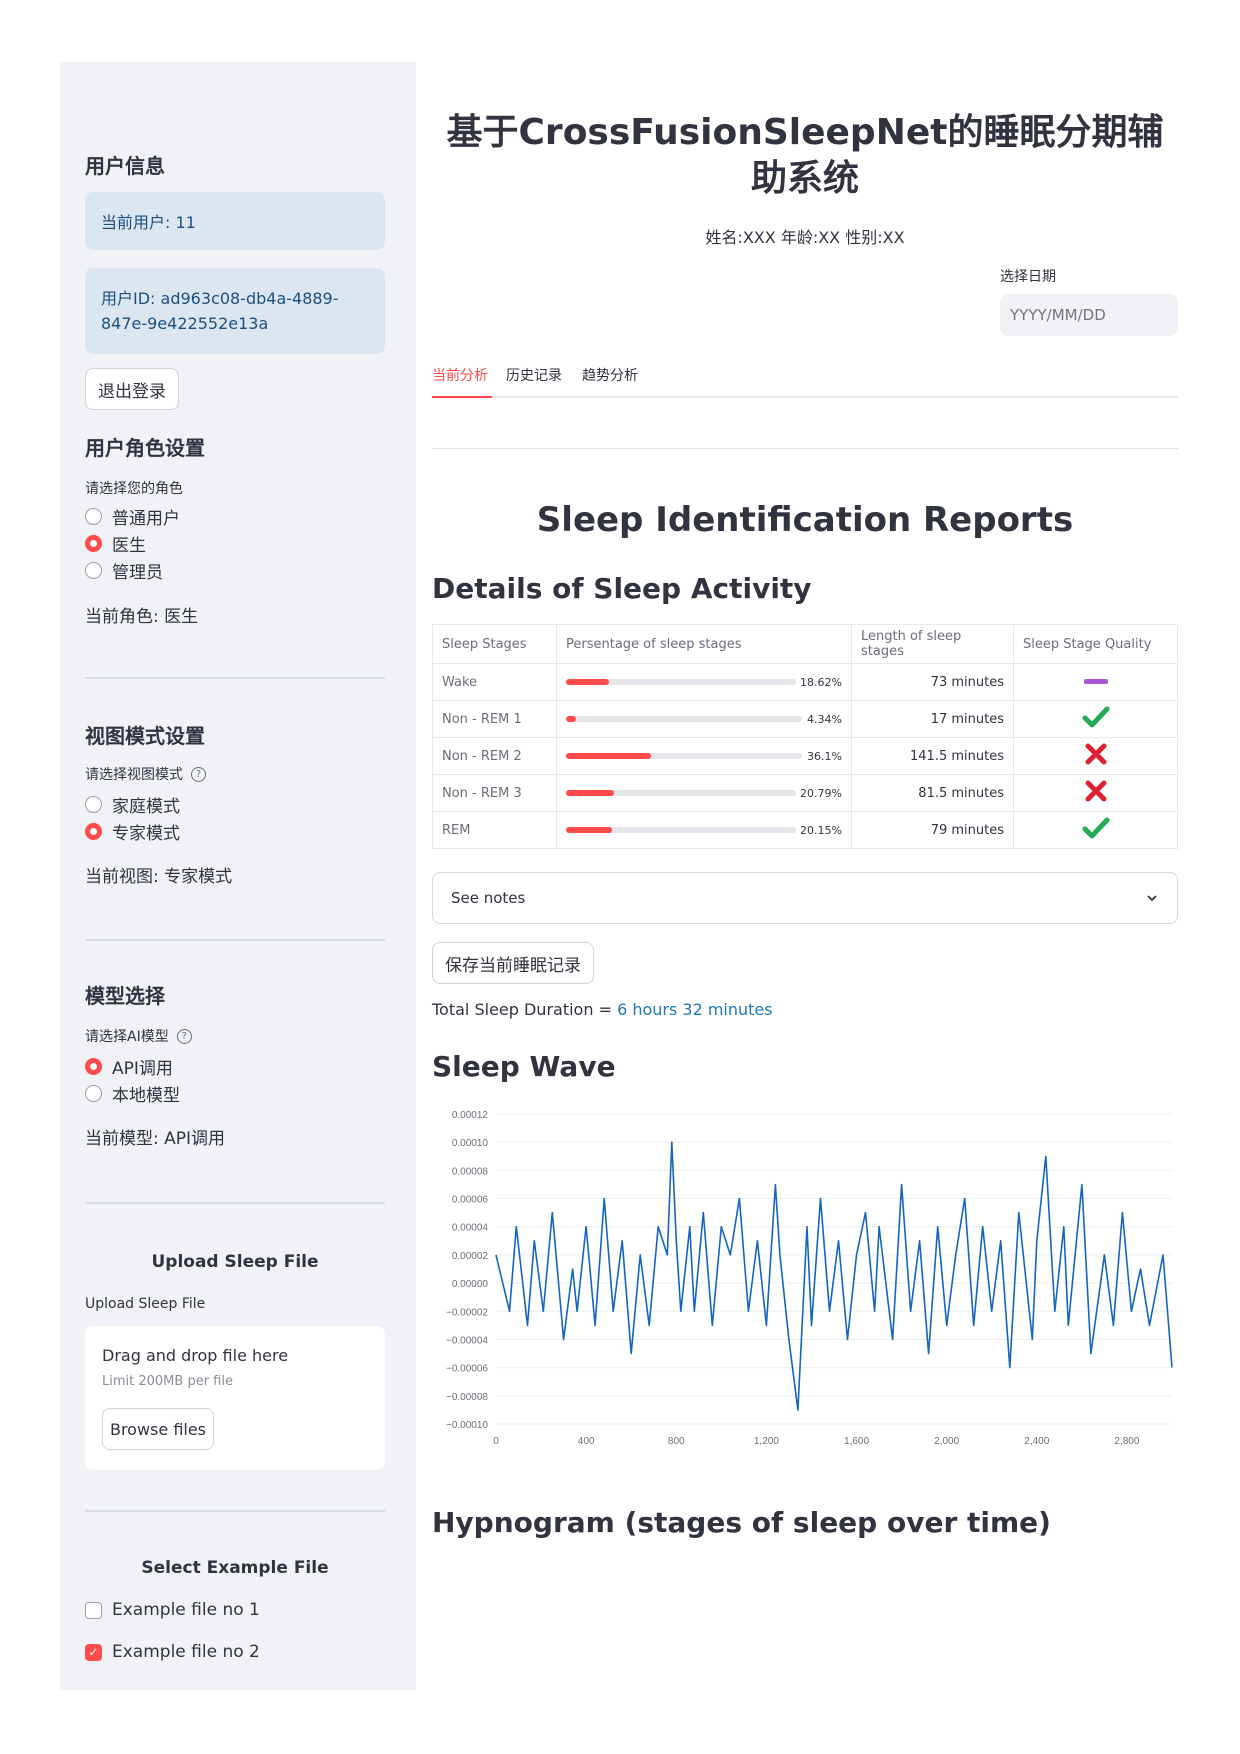 The width and height of the screenshot is (1240, 1754). What do you see at coordinates (145, 1304) in the screenshot?
I see `upload-label-text: Upload Sleep File` at bounding box center [145, 1304].